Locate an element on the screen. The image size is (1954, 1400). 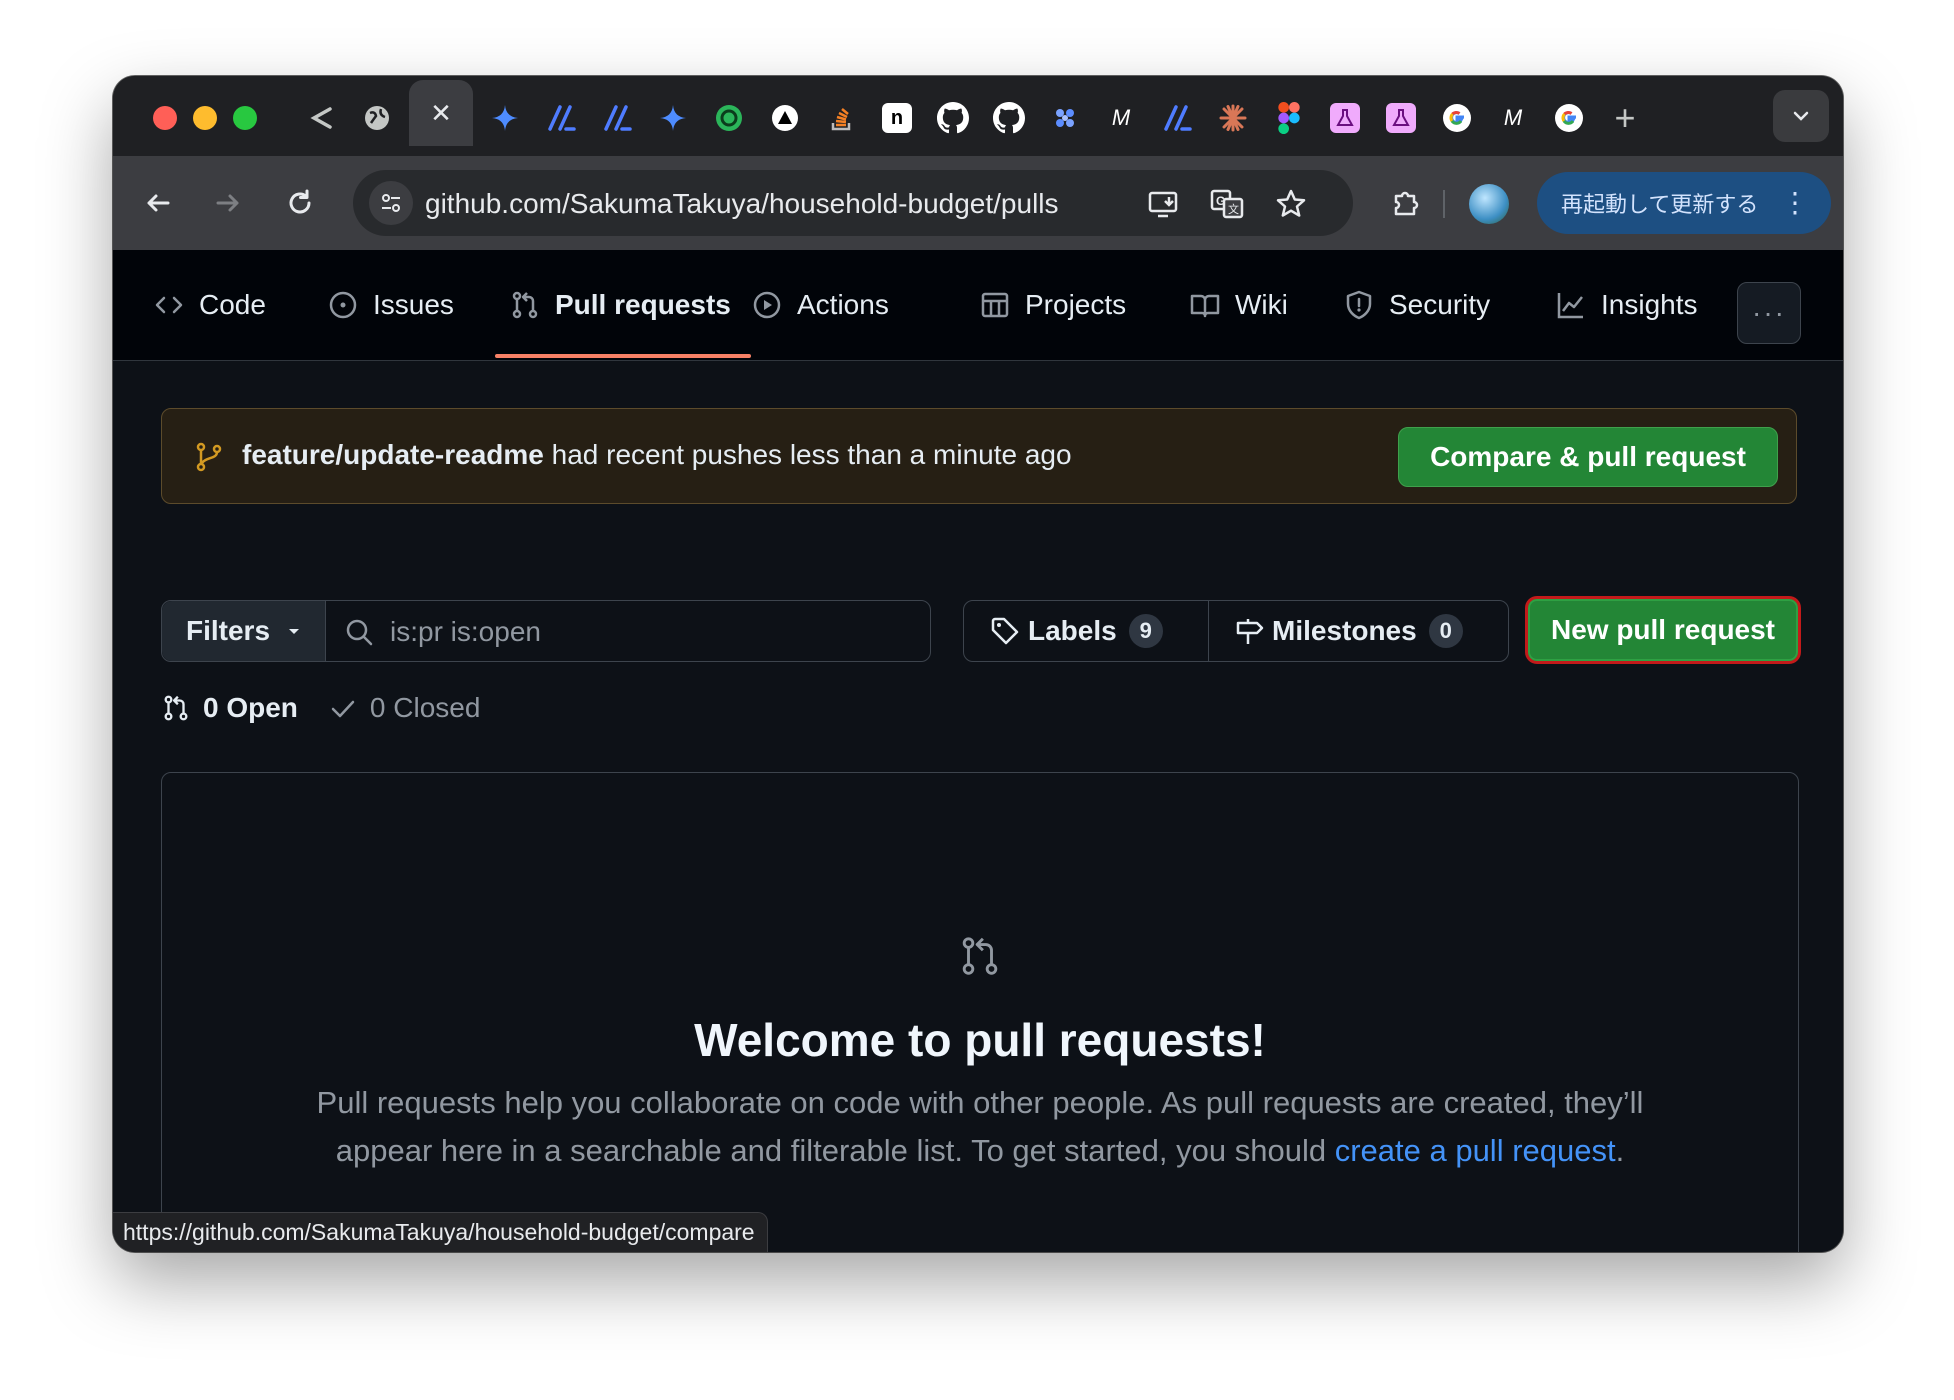
tab-pull-requests-label: Pull requests is located at coordinates (643, 304).